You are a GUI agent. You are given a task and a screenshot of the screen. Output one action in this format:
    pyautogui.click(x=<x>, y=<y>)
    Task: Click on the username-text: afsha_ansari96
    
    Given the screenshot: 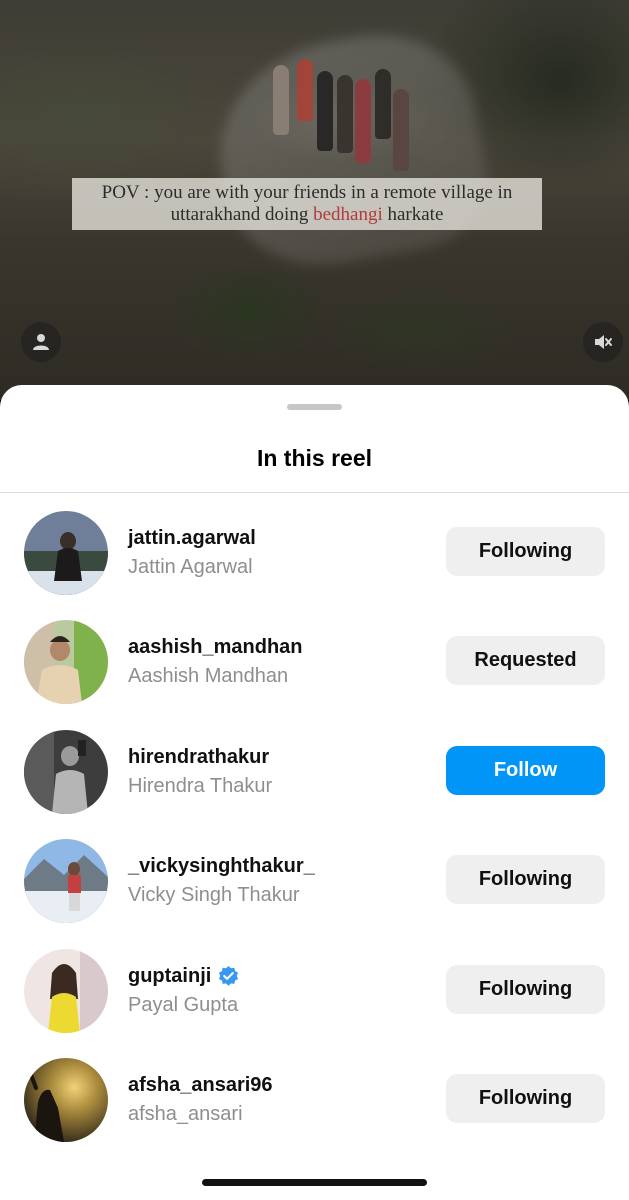 What is the action you would take?
    pyautogui.click(x=200, y=1085)
    